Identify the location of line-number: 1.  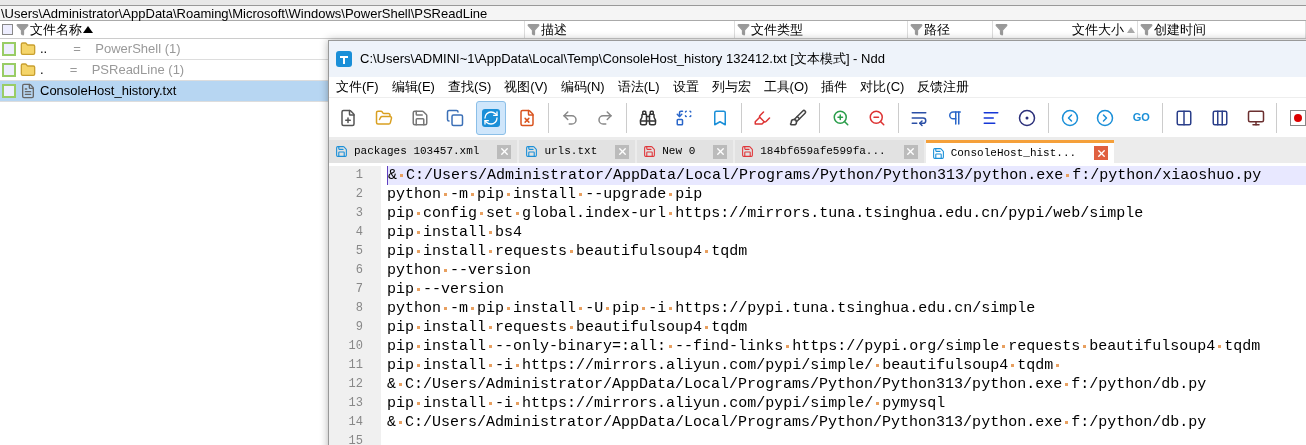
(359, 175).